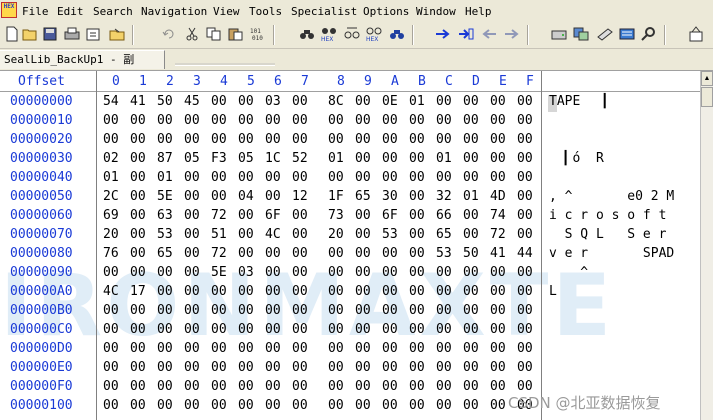  Describe the element at coordinates (72, 34) in the screenshot. I see `print-icon` at that location.